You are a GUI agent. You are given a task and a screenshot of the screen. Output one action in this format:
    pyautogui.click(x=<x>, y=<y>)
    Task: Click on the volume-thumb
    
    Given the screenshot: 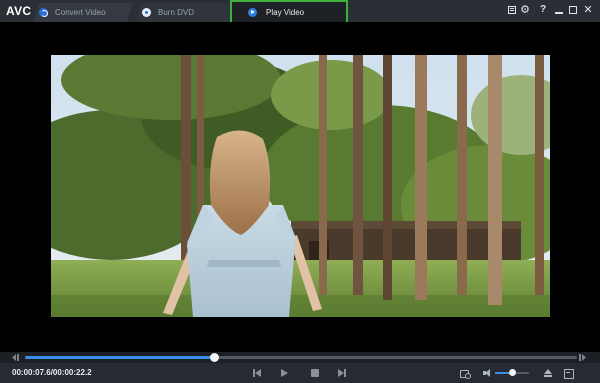 What is the action you would take?
    pyautogui.click(x=512, y=372)
    